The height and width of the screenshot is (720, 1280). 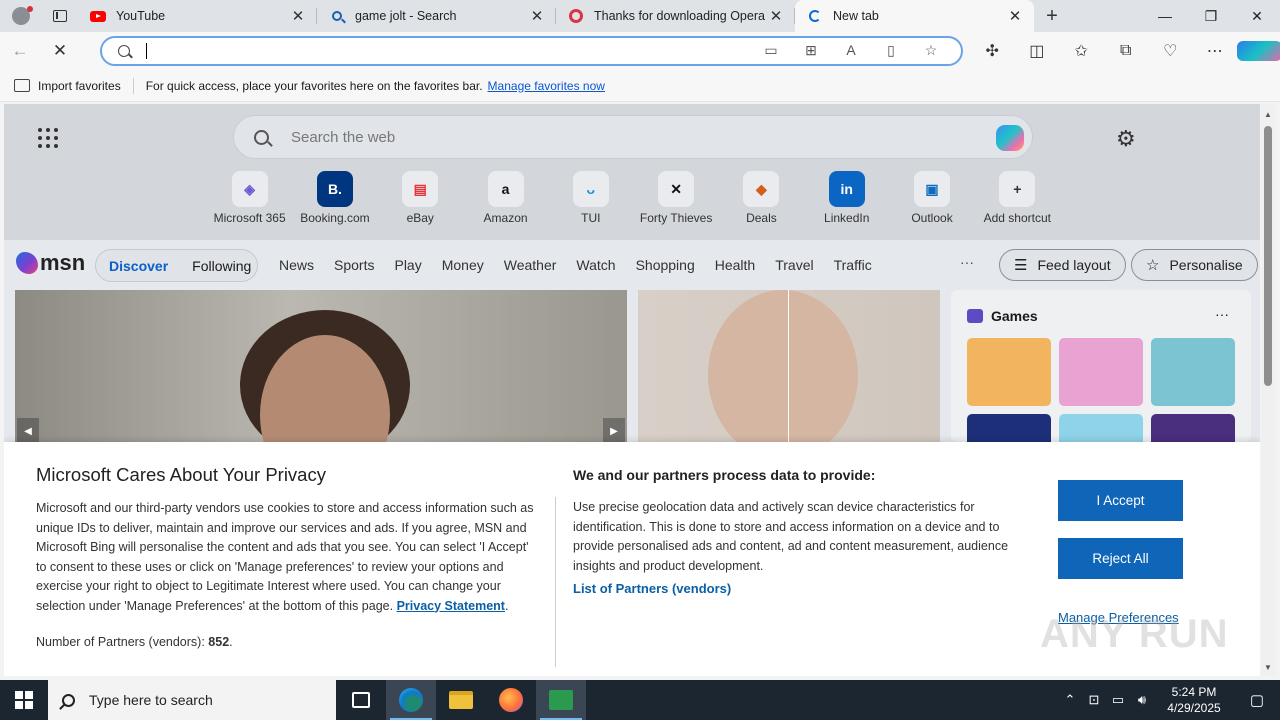 I want to click on settings-more-icon: ⋯, so click(x=1215, y=51).